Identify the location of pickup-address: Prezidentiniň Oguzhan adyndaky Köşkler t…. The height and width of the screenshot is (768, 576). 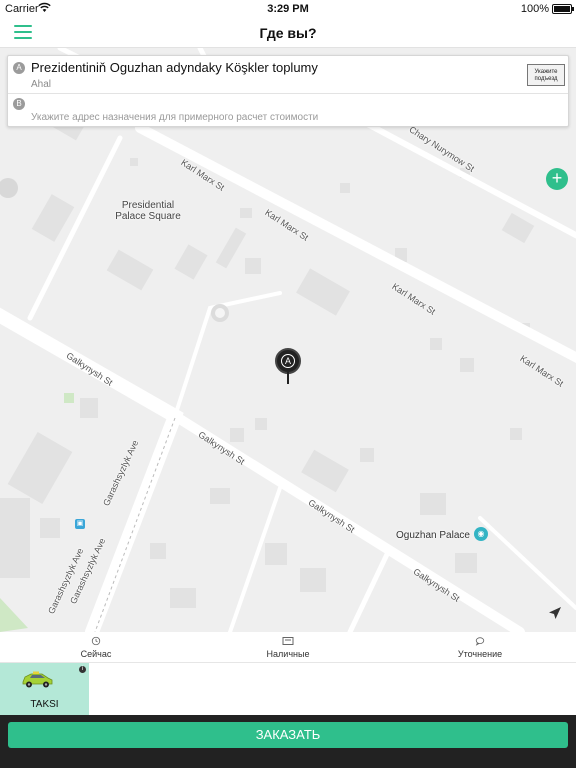
(174, 67).